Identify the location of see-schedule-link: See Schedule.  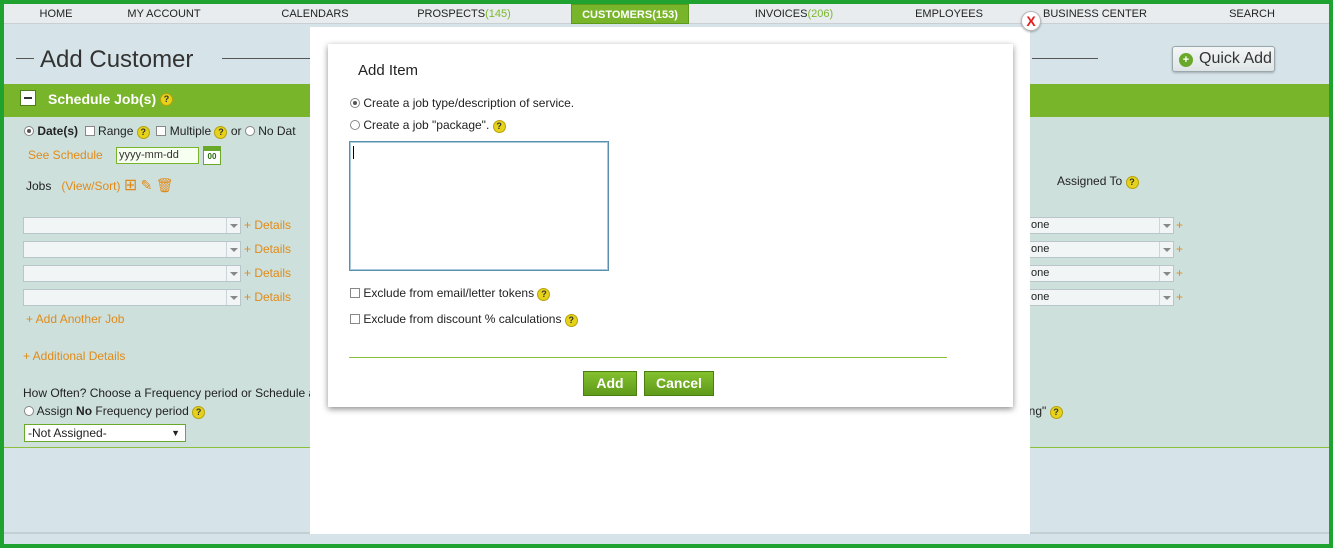
(65, 155).